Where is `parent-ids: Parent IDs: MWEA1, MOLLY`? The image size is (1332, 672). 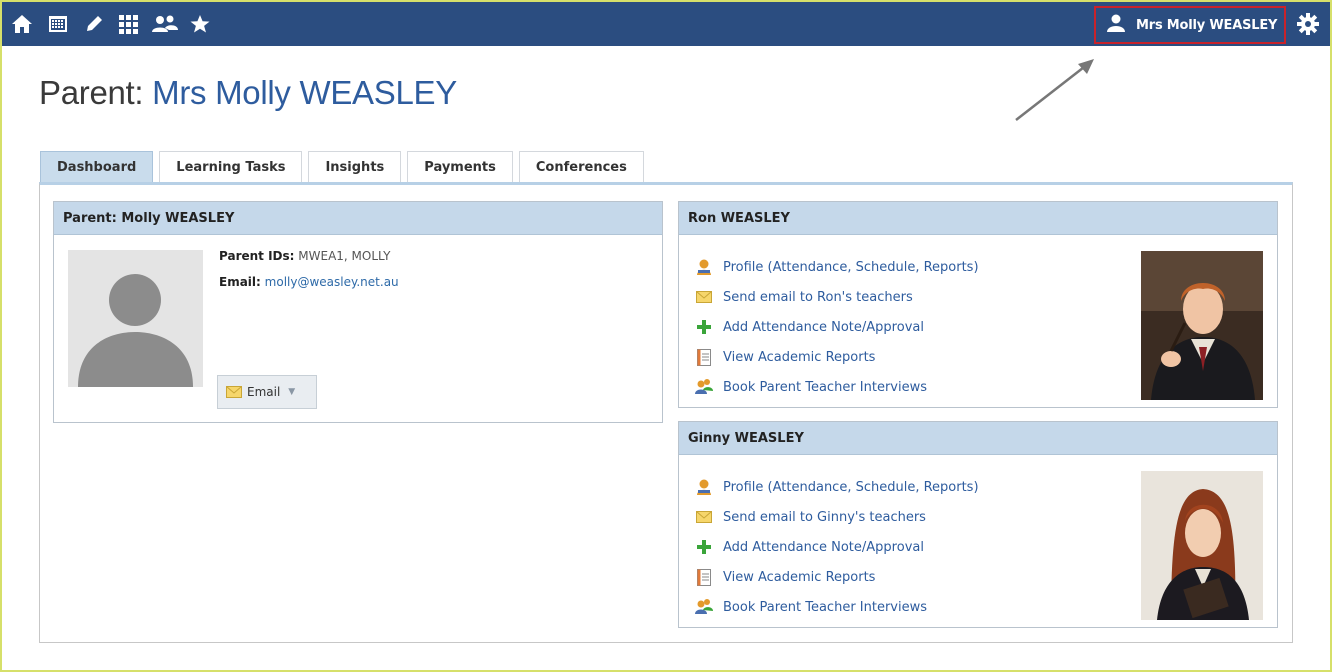 parent-ids: Parent IDs: MWEA1, MOLLY is located at coordinates (304, 256).